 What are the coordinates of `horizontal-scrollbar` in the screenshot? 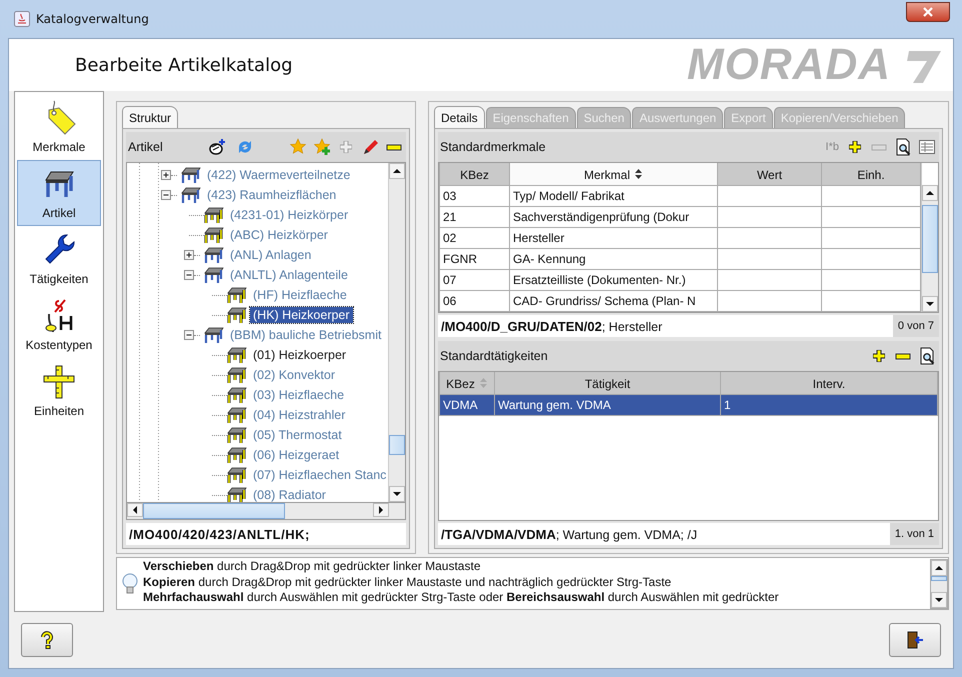 It's located at (266, 511).